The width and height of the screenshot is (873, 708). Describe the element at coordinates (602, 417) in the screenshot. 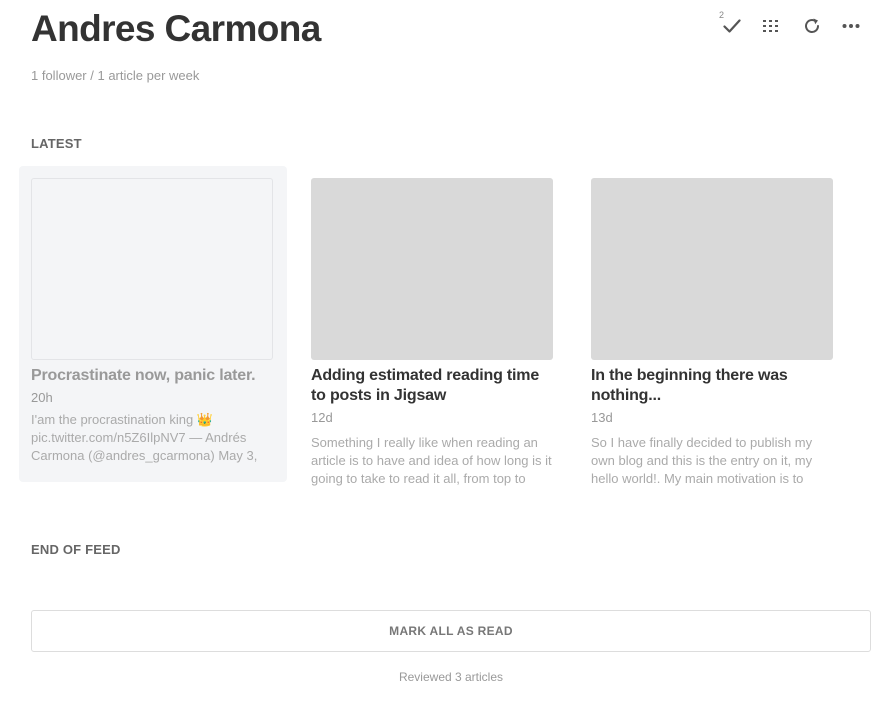

I see `article-age: 13d` at that location.